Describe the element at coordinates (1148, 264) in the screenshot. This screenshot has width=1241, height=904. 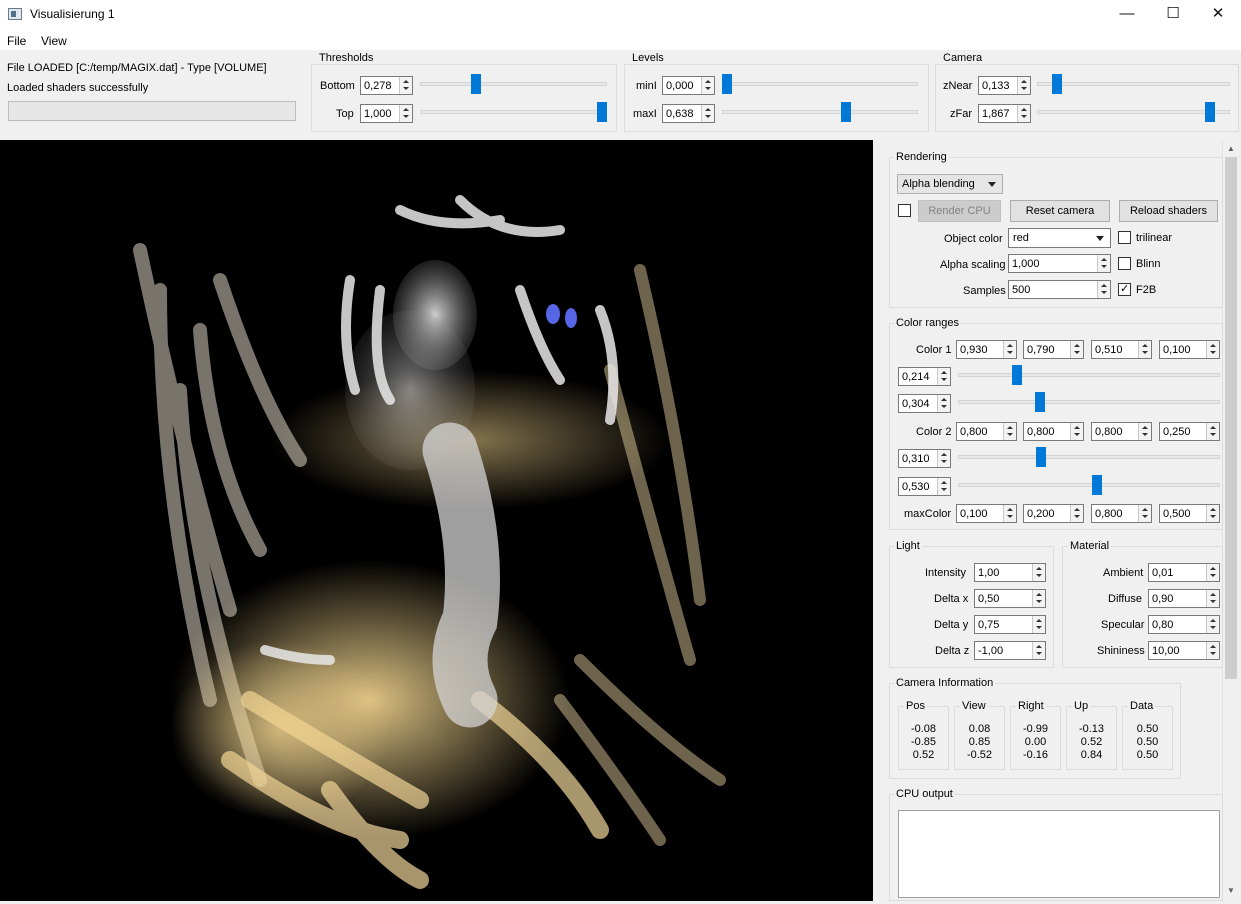
I see `blinn-label: Blinn` at that location.